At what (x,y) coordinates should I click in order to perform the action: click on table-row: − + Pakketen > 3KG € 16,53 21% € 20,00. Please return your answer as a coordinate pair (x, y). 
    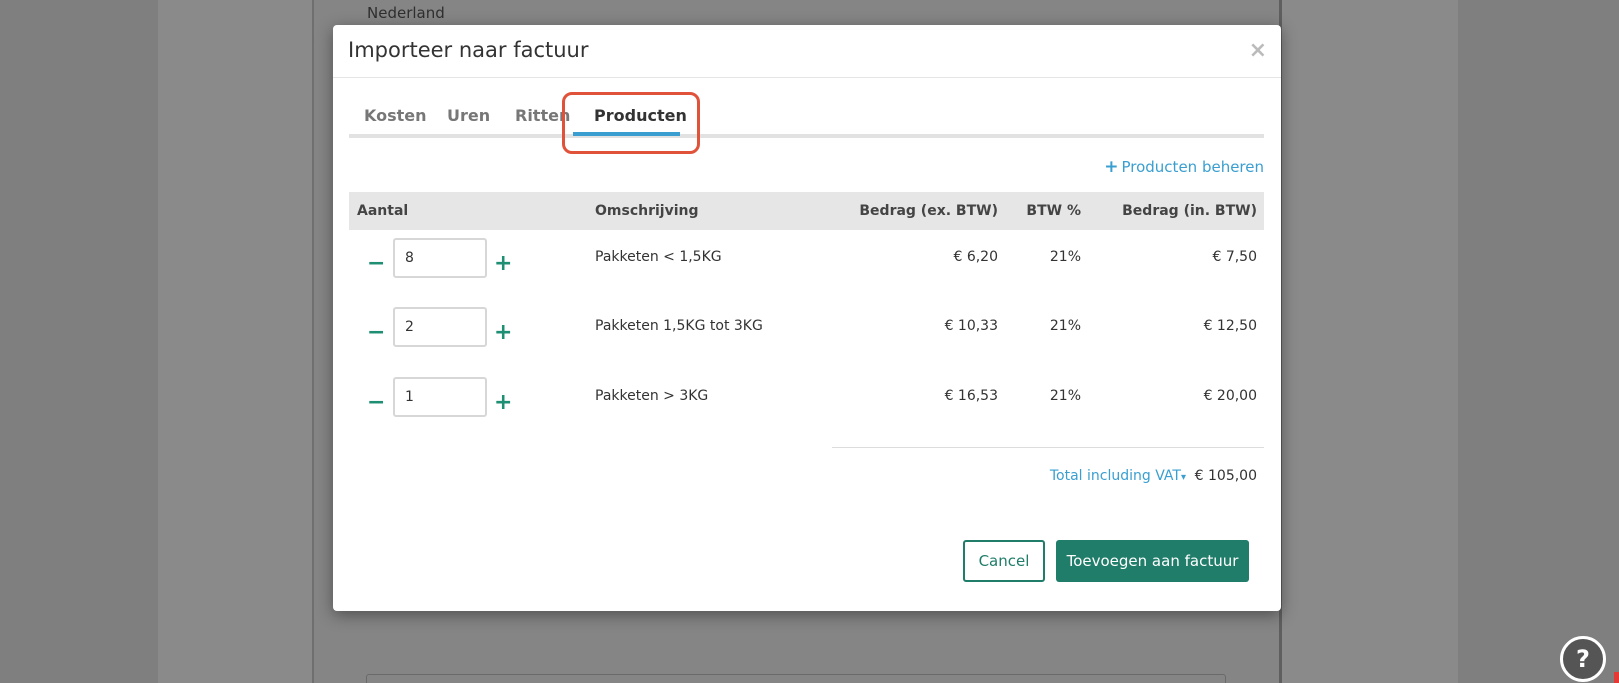
    Looking at the image, I should click on (806, 407).